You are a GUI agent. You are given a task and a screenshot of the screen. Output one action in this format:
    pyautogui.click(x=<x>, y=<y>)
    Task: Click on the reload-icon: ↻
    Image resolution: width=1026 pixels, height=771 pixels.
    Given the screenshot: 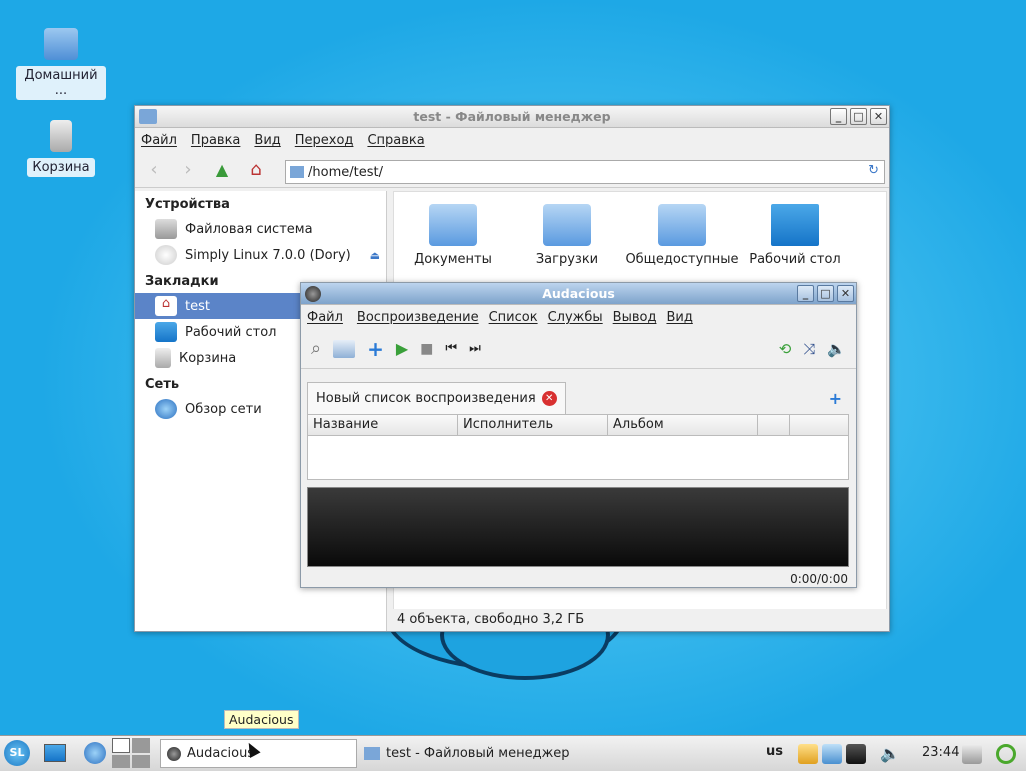 What is the action you would take?
    pyautogui.click(x=873, y=170)
    